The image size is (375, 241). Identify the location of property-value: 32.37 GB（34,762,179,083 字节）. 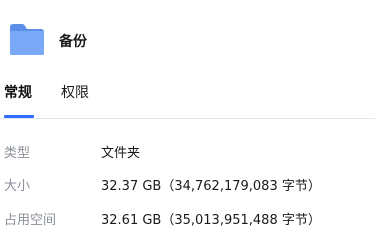
(211, 186).